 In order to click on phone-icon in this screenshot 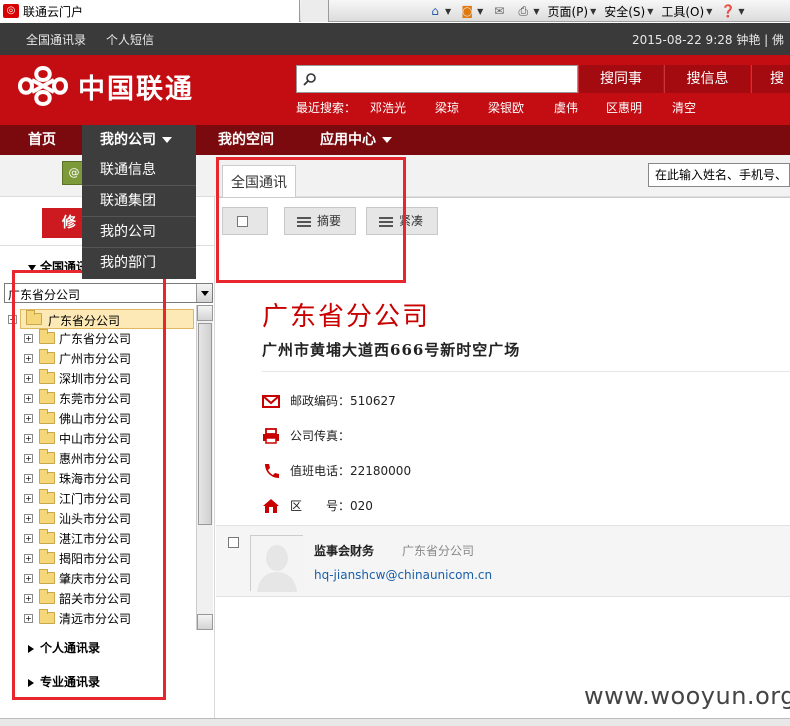, I will do `click(272, 470)`.